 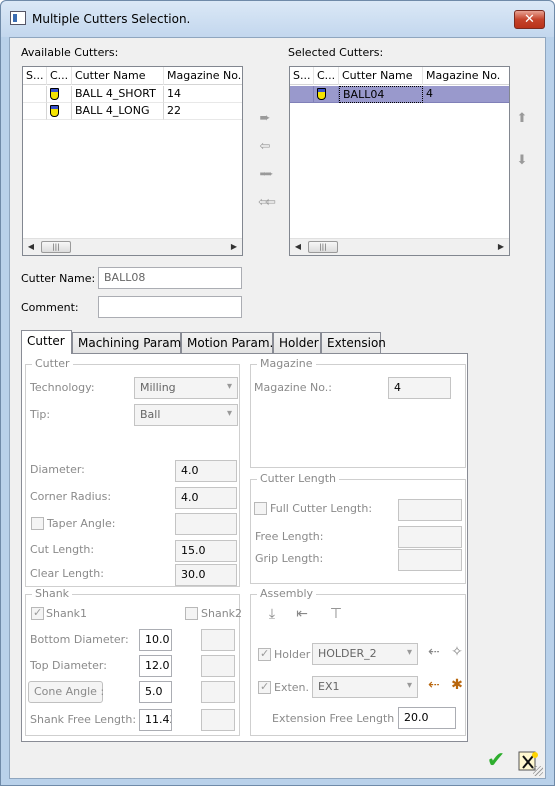 I want to click on full-cutter-length-checkbox, so click(x=260, y=508).